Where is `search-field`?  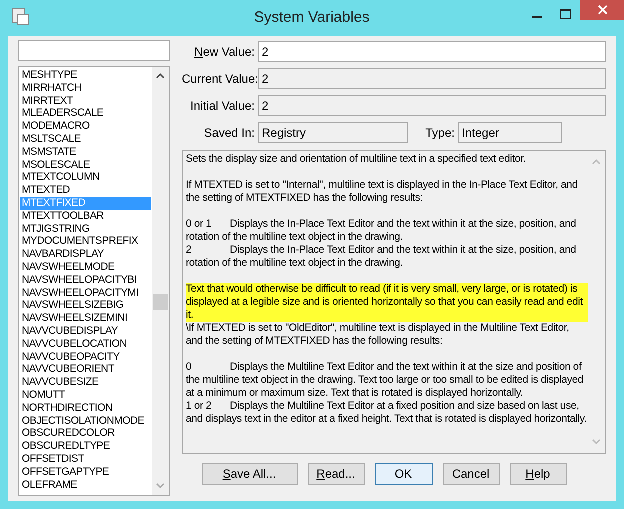 search-field is located at coordinates (94, 50).